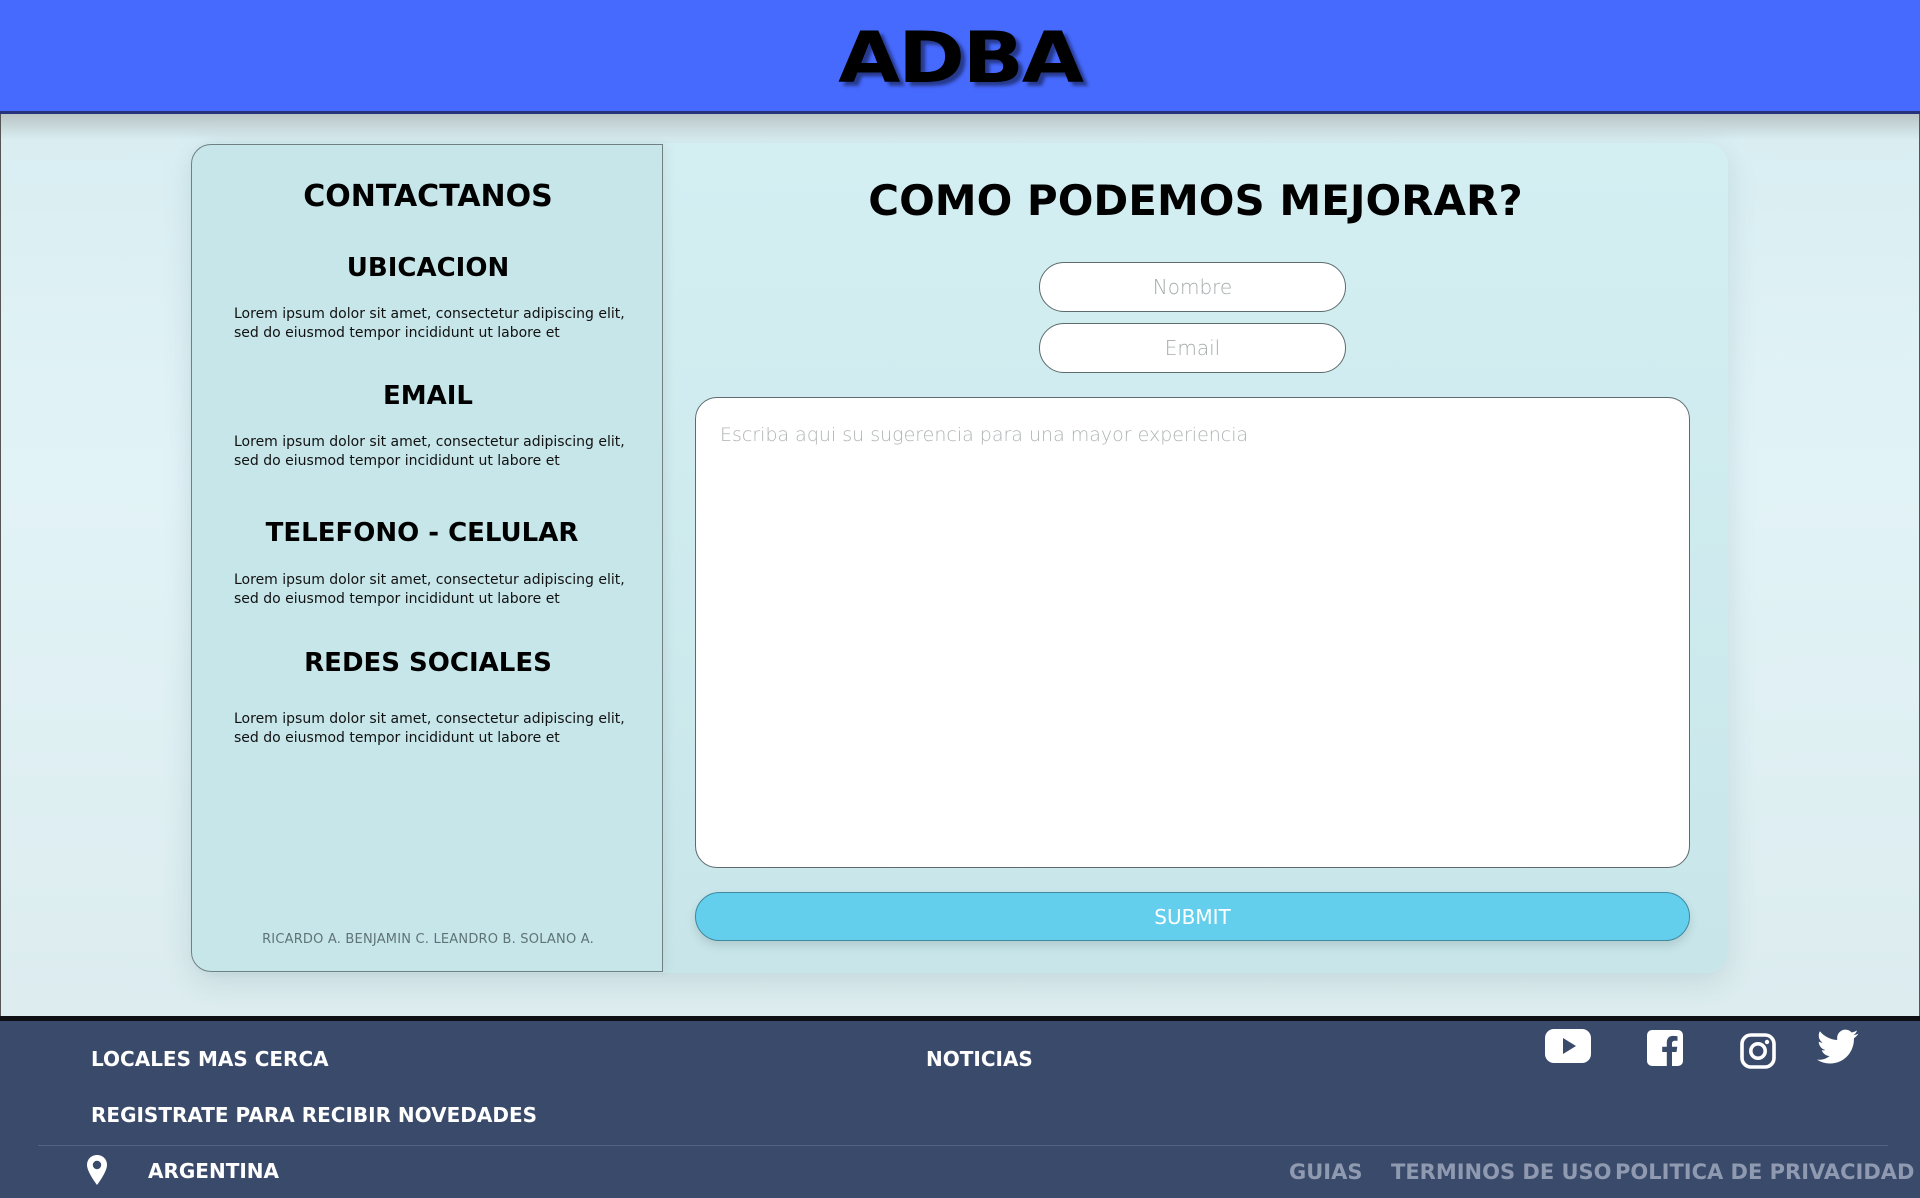  What do you see at coordinates (314, 1115) in the screenshot?
I see `footer-link-registrate: REGISTRATE PARA RECIBIR NOVEDADES` at bounding box center [314, 1115].